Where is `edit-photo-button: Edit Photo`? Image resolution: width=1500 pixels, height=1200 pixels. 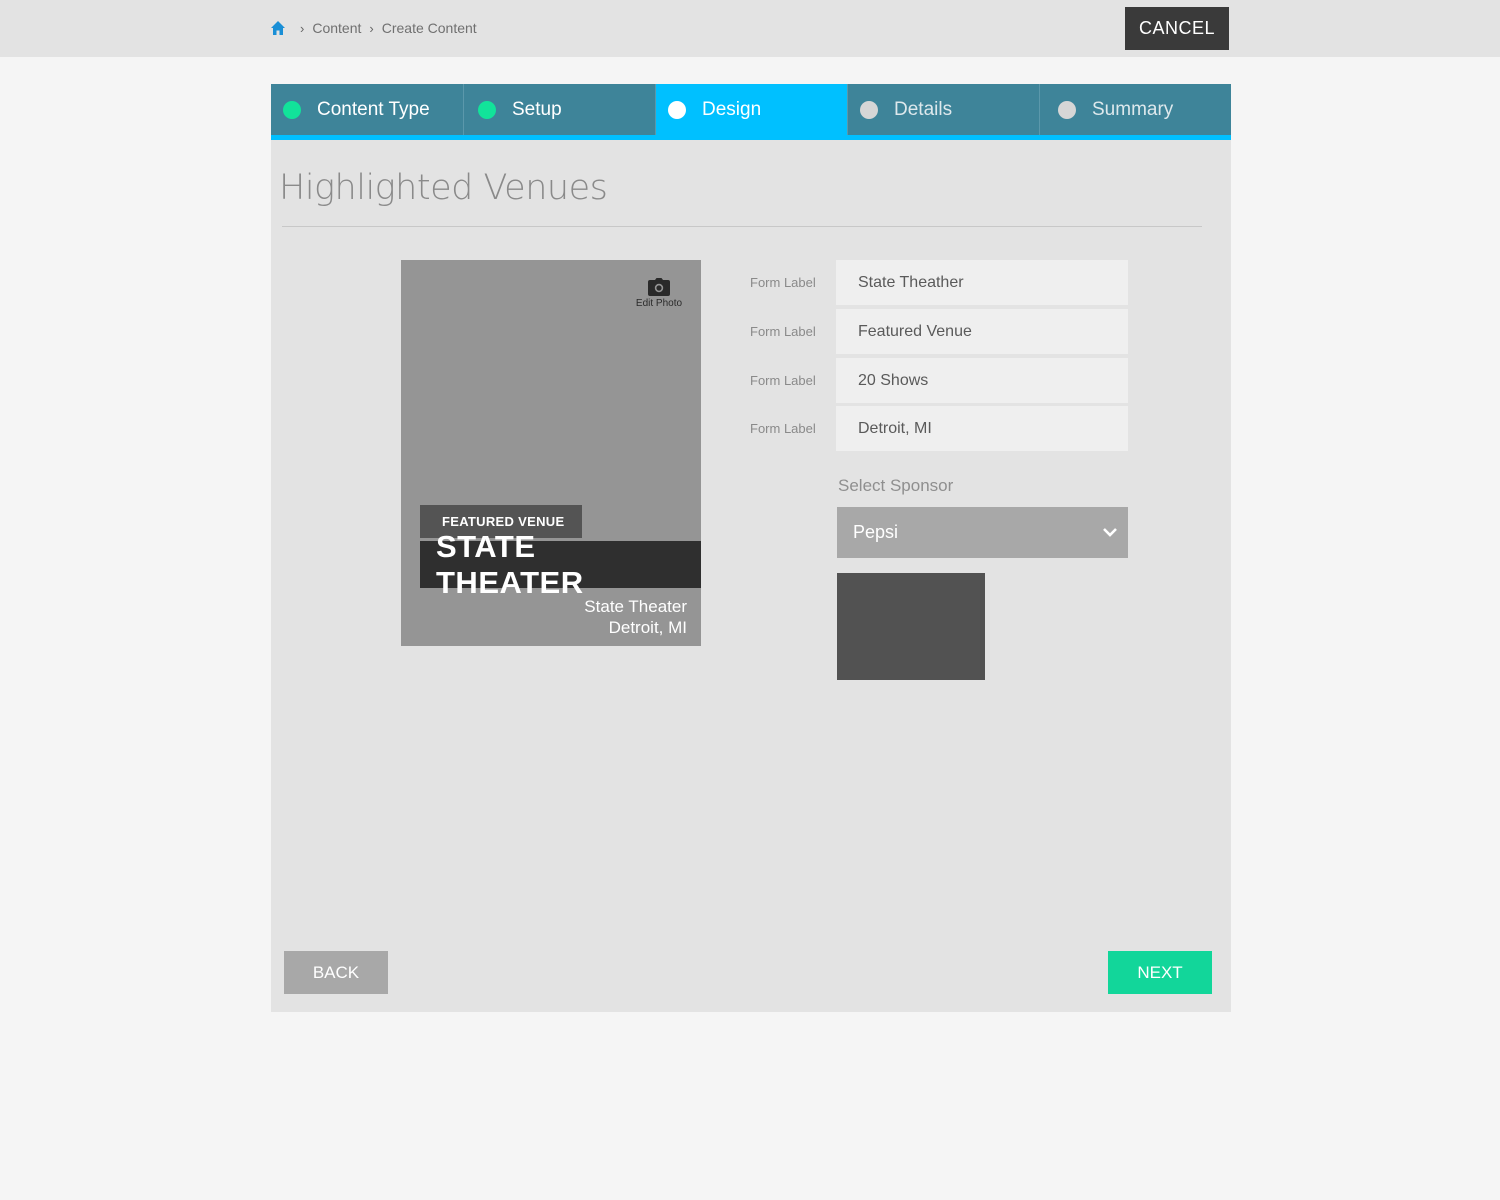
edit-photo-button: Edit Photo is located at coordinates (659, 293).